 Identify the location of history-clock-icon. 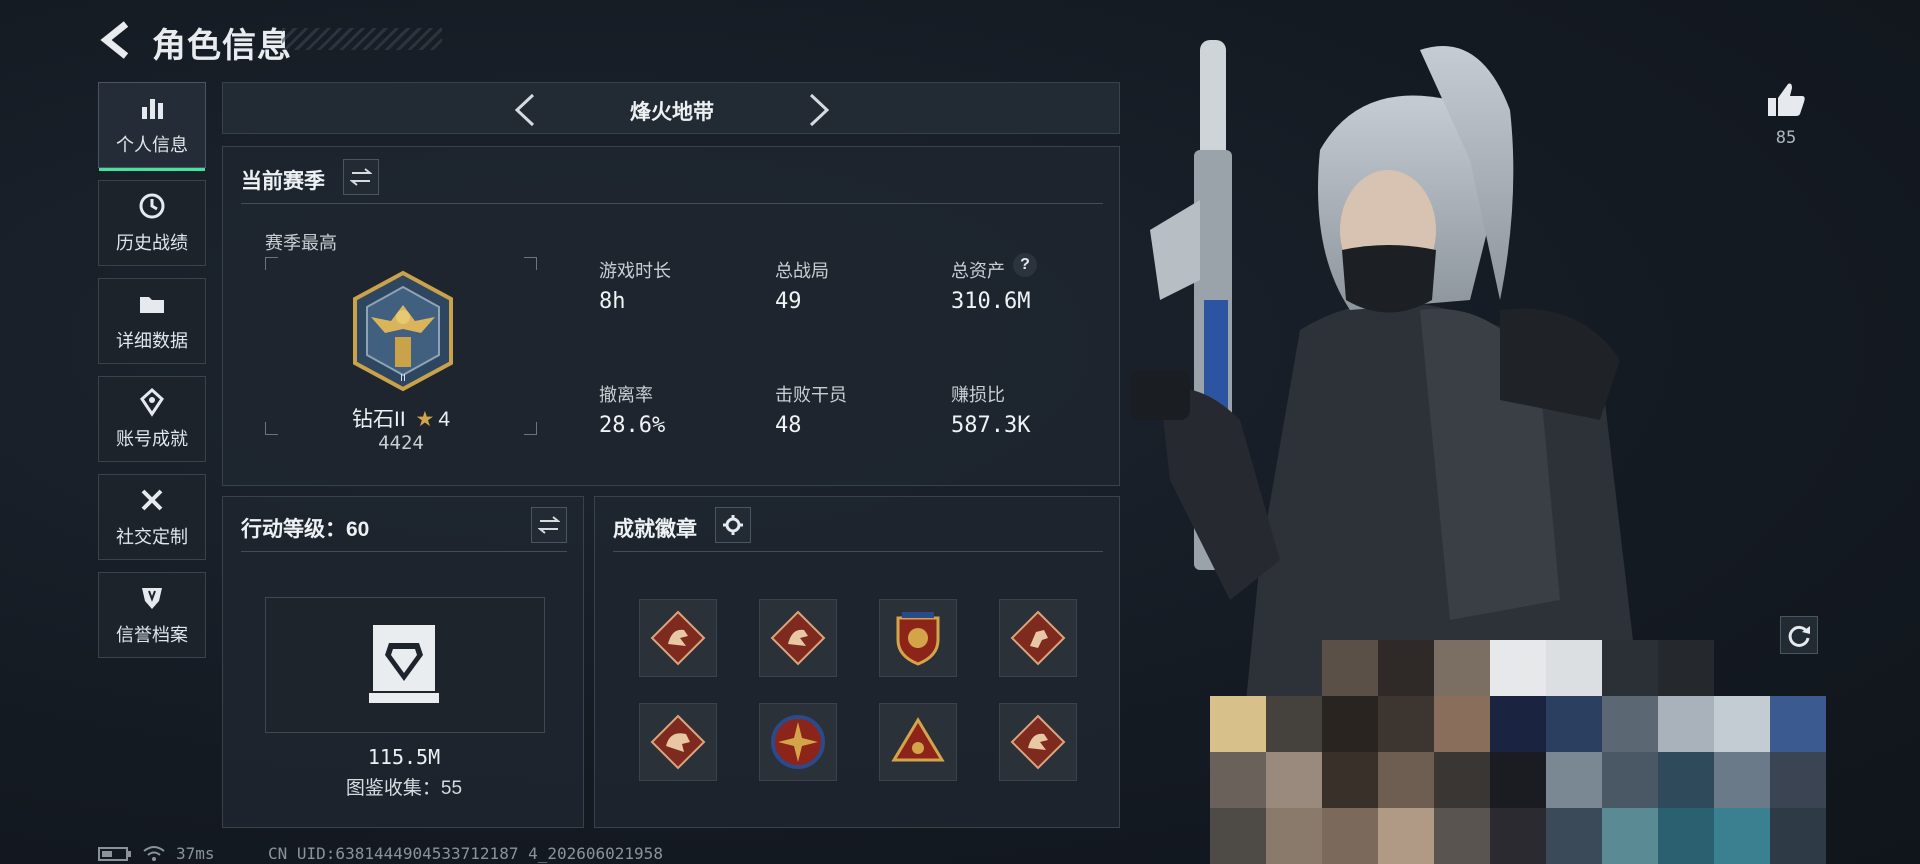
(152, 206).